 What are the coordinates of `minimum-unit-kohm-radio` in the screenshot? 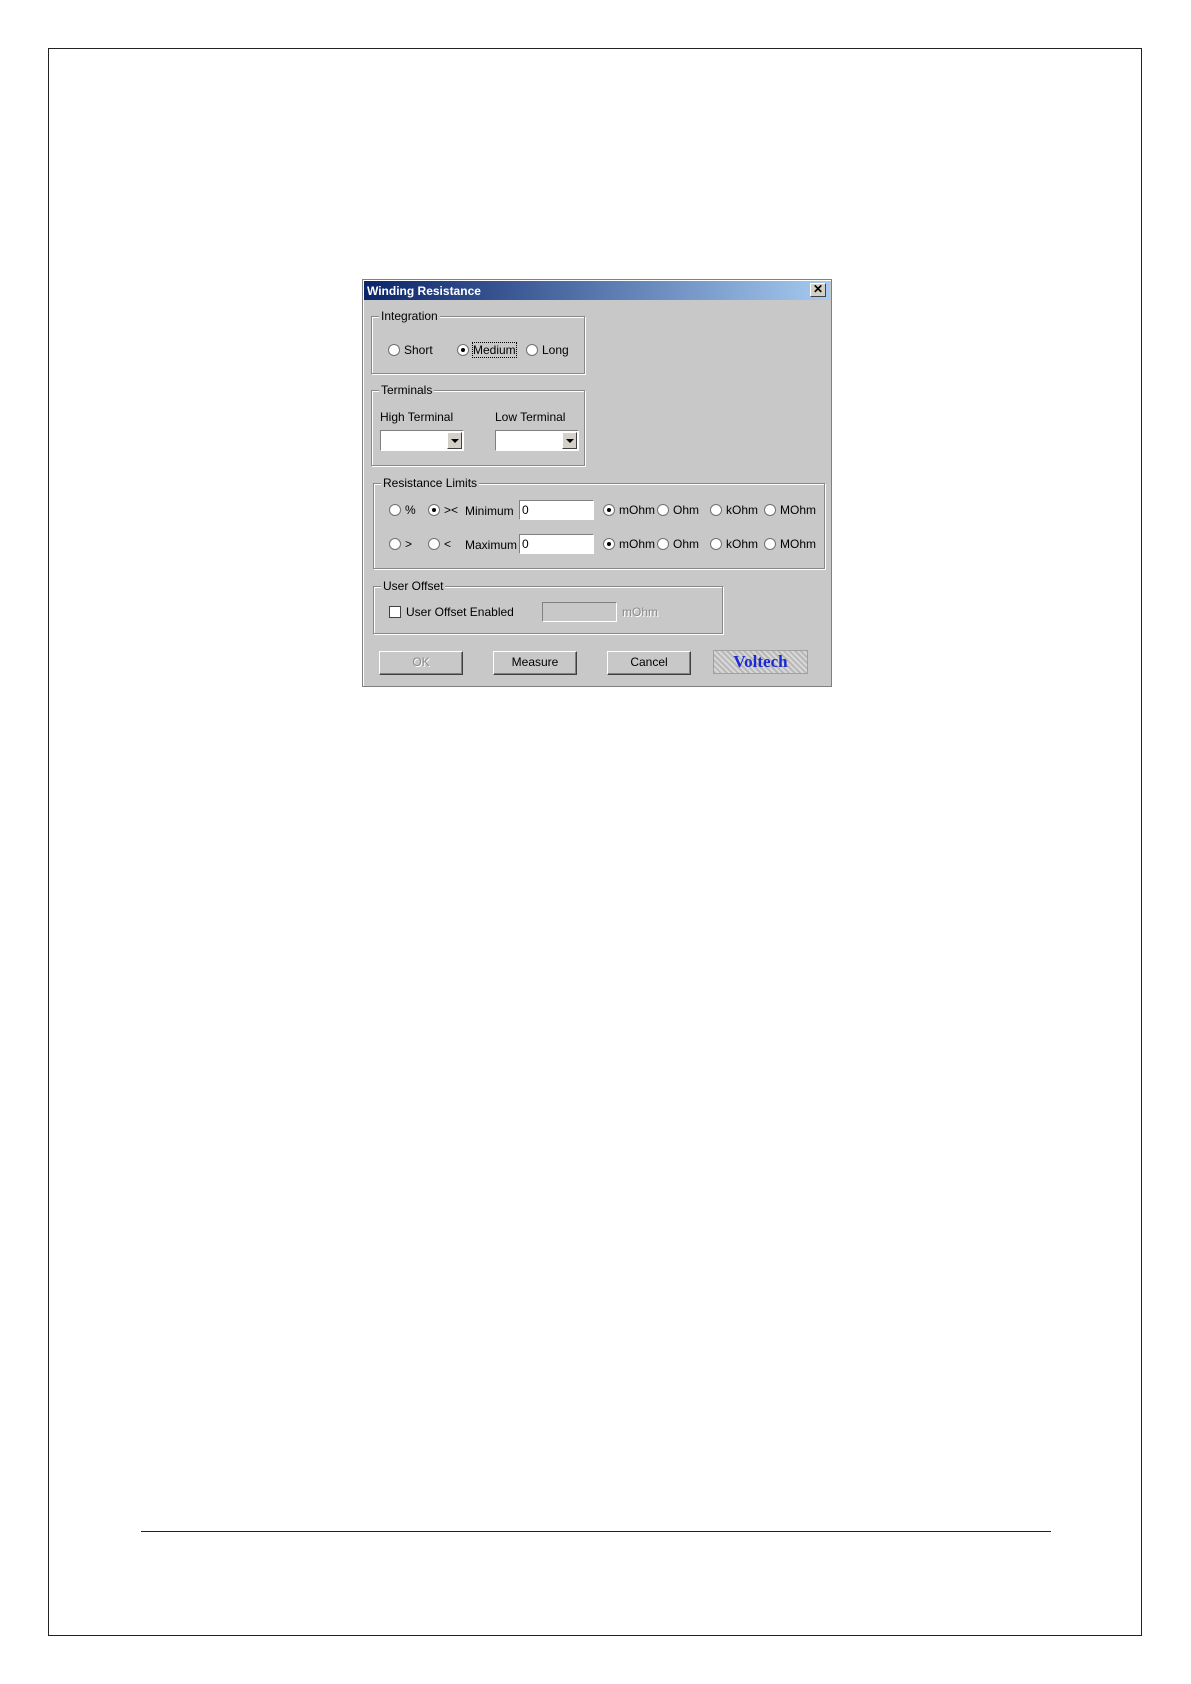 It's located at (716, 510).